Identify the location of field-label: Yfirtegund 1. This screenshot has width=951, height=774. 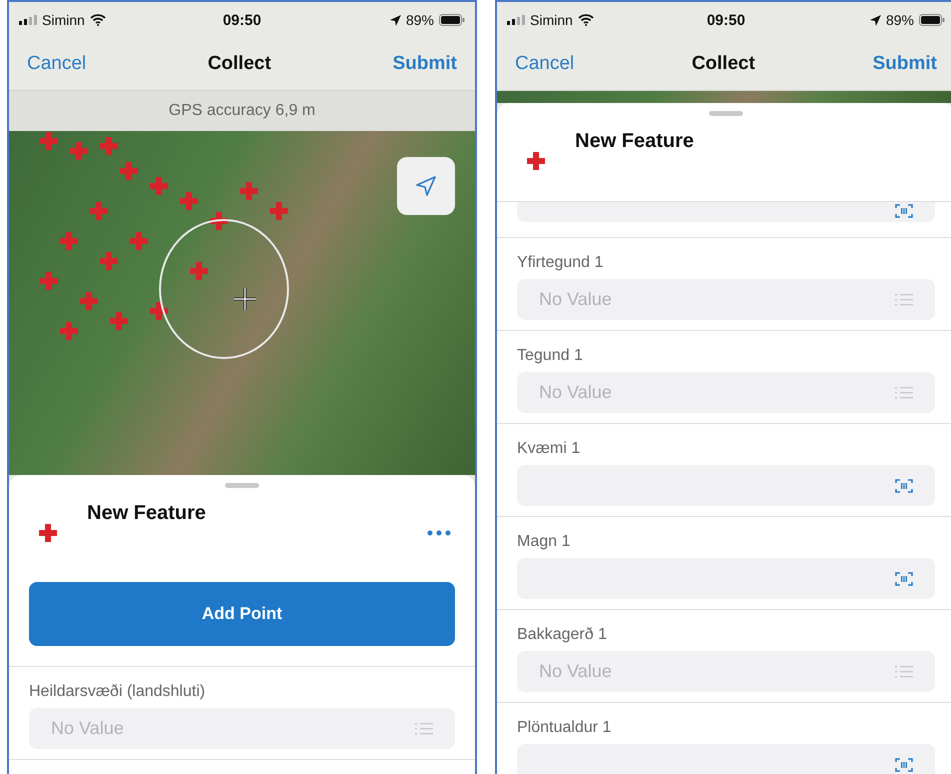
(560, 263).